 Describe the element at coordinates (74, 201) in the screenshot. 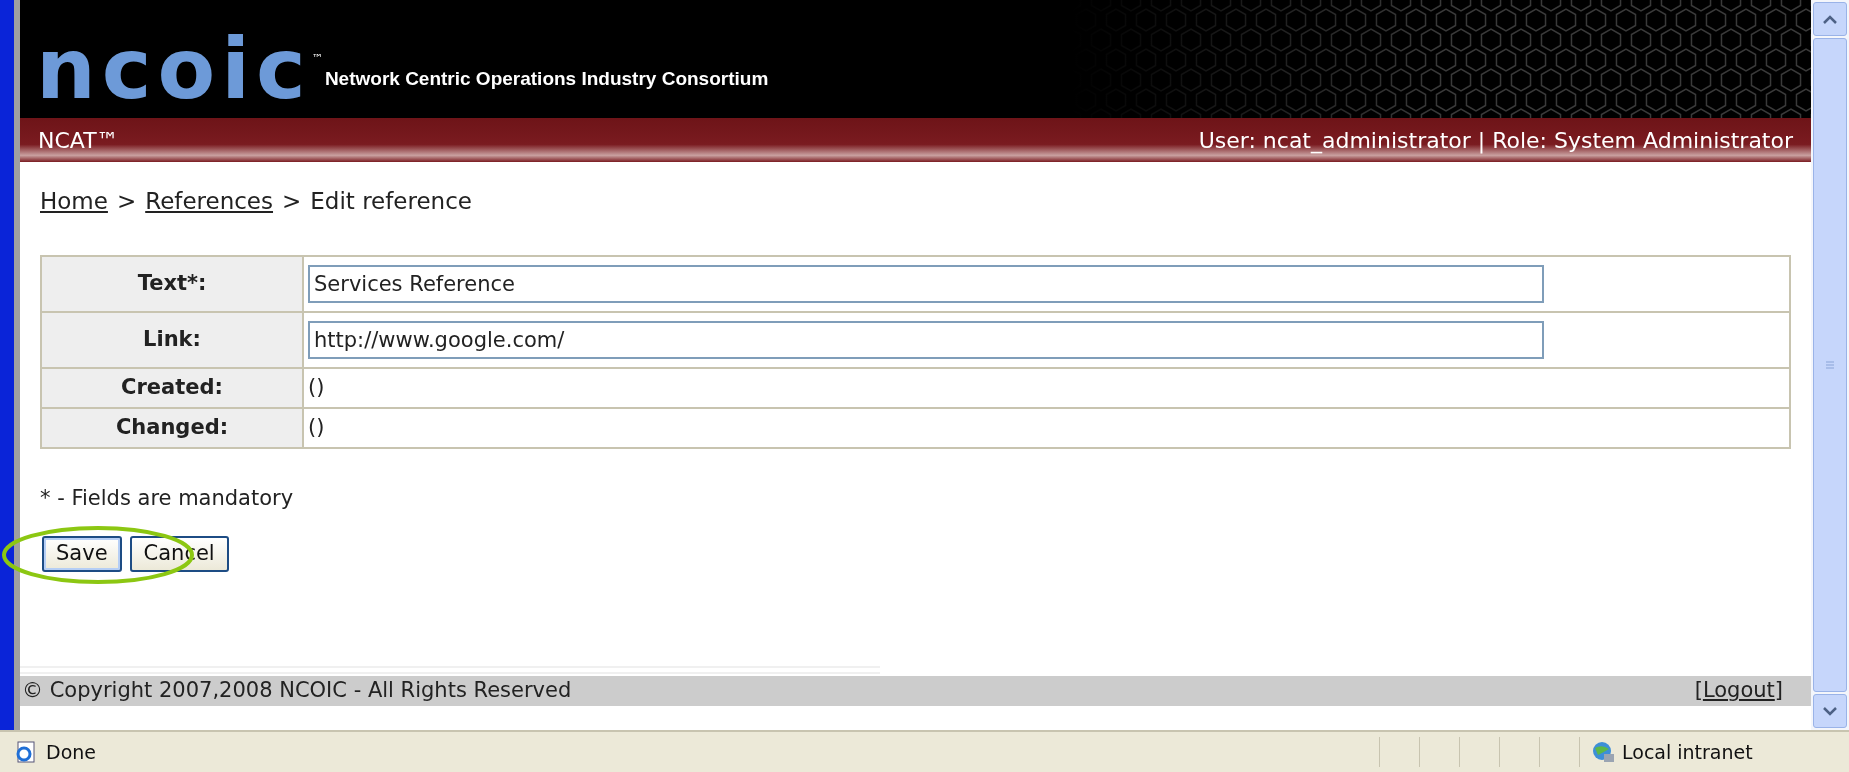

I see `breadcrumb-link: Home` at that location.